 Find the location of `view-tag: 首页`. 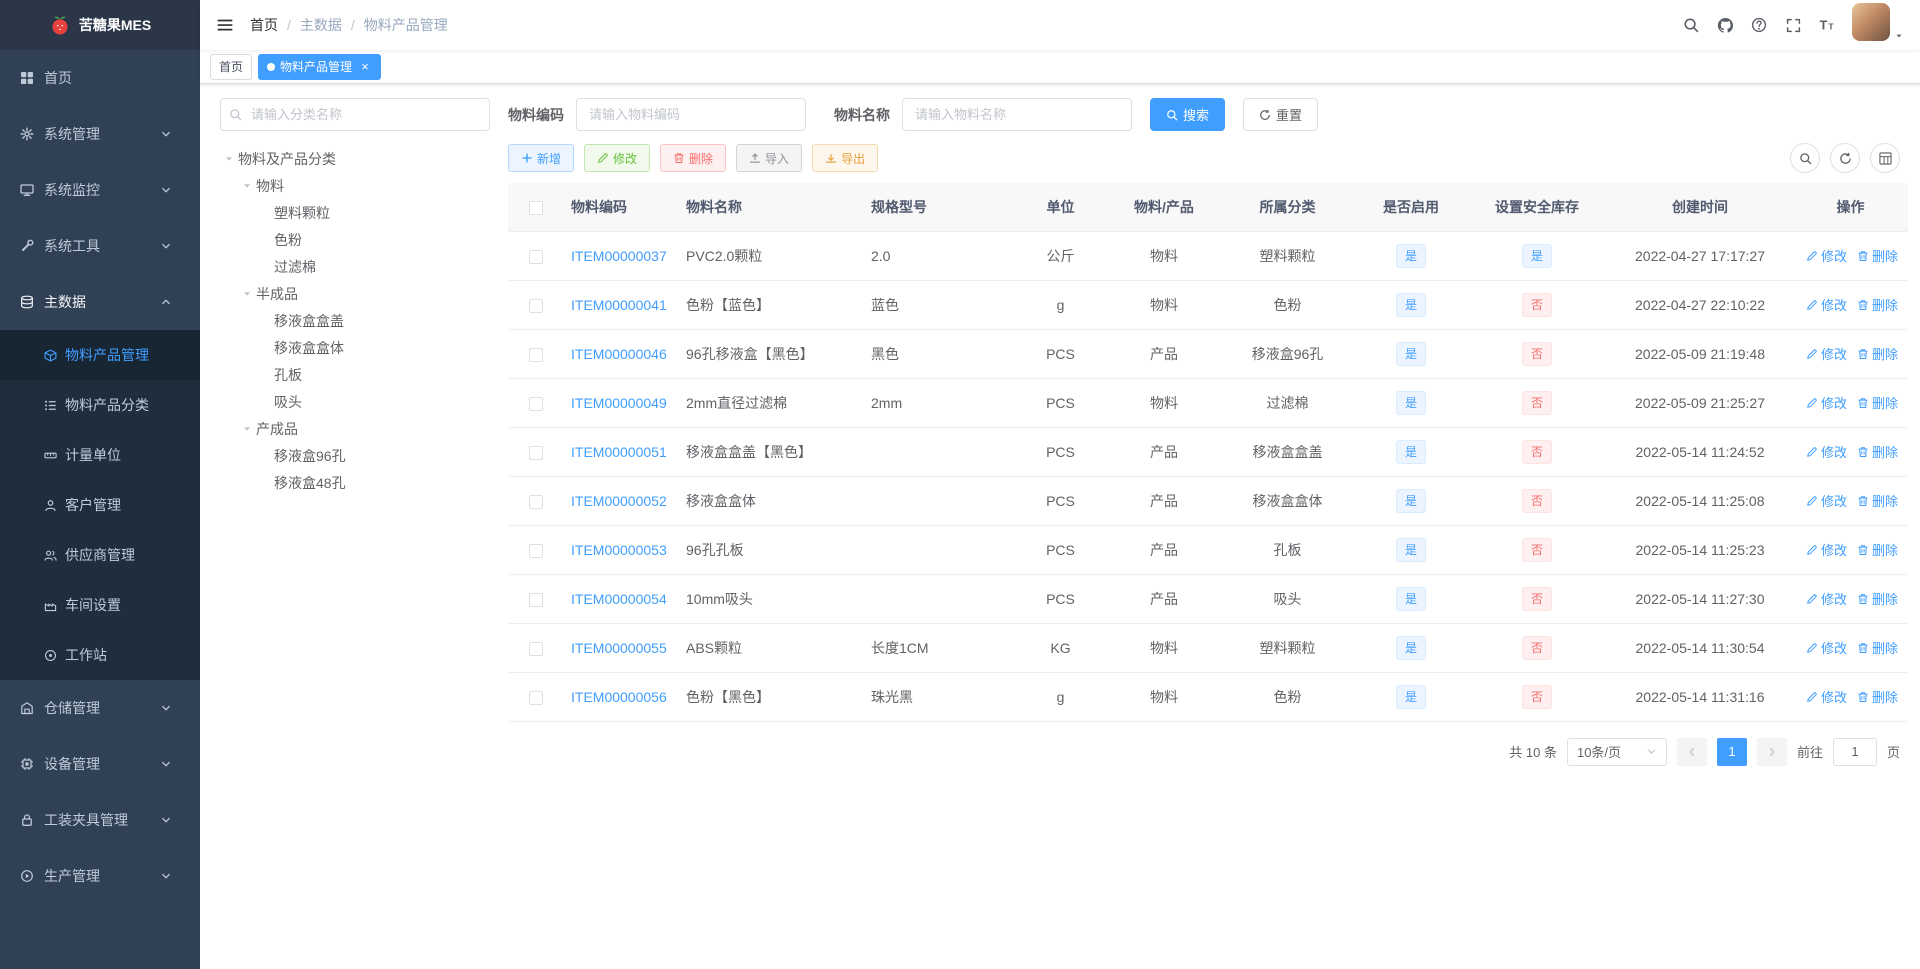

view-tag: 首页 is located at coordinates (231, 66).